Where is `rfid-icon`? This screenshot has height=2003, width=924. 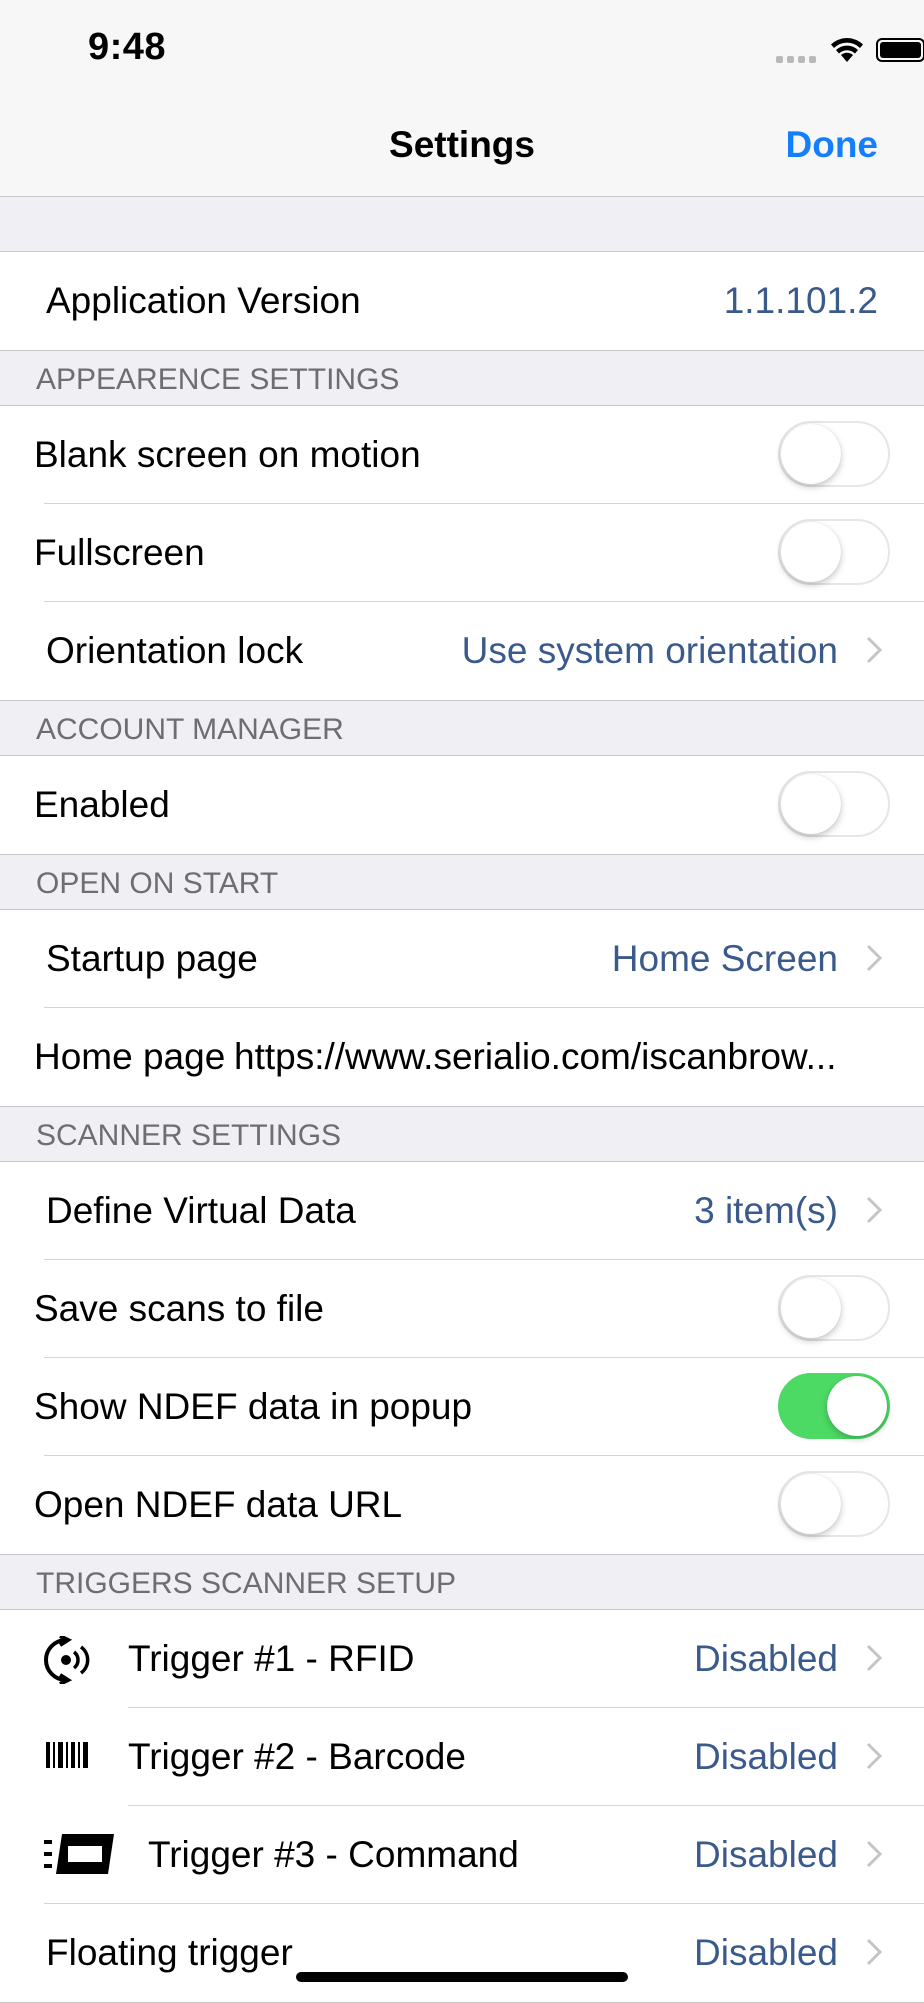
rfid-icon is located at coordinates (67, 1660).